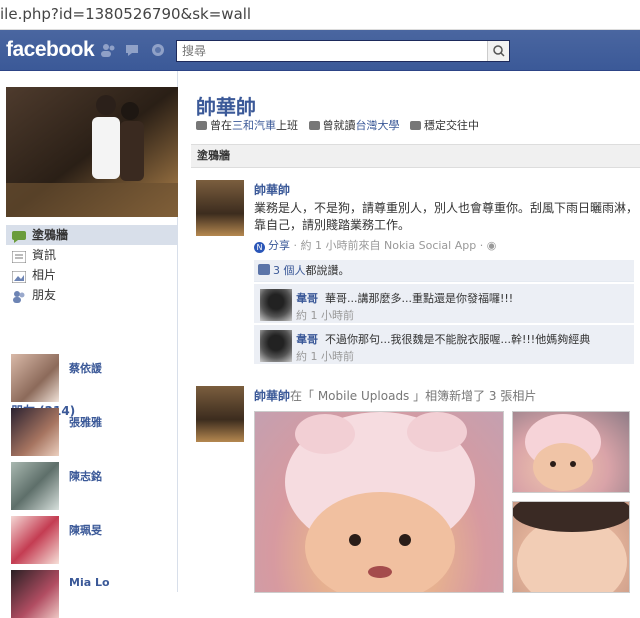 This screenshot has height=618, width=640. I want to click on url-text: ile.php?id=1380526790&sk=wall, so click(126, 14).